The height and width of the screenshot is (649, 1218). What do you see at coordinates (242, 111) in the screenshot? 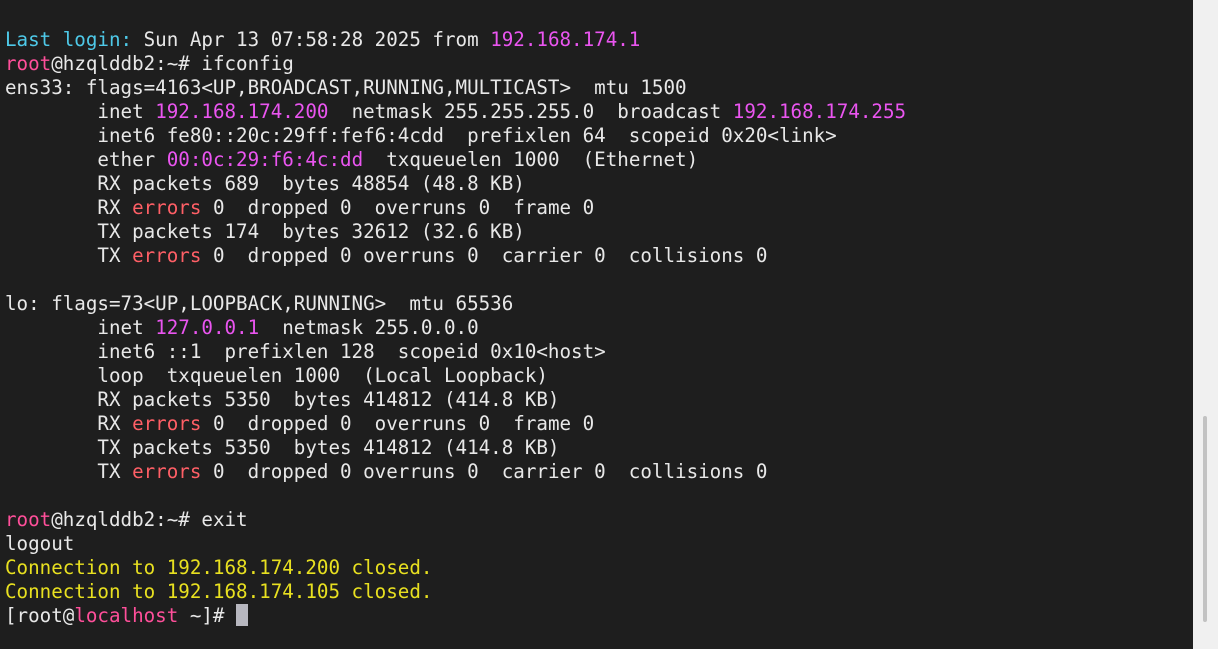
I see `terminal-text-segment: 192.168.174.200` at bounding box center [242, 111].